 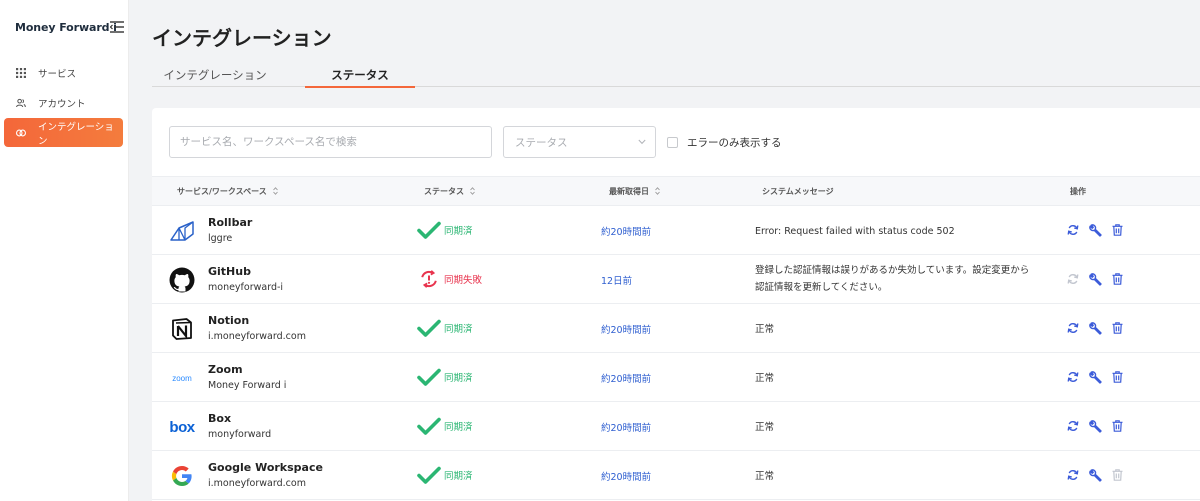 What do you see at coordinates (642, 142) in the screenshot?
I see `chevron-down-icon` at bounding box center [642, 142].